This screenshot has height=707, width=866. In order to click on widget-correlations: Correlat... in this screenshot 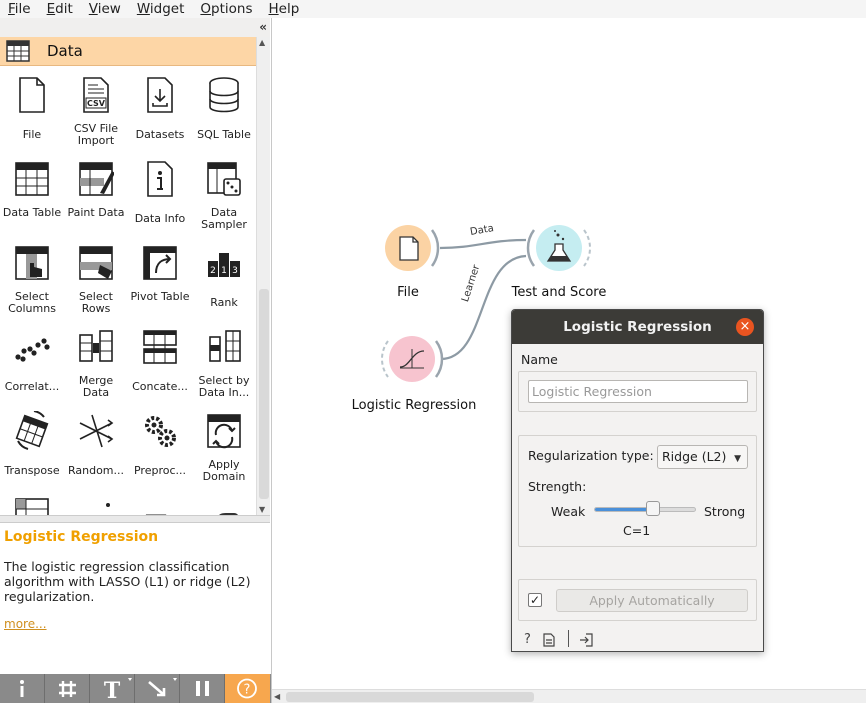, I will do `click(32, 361)`.